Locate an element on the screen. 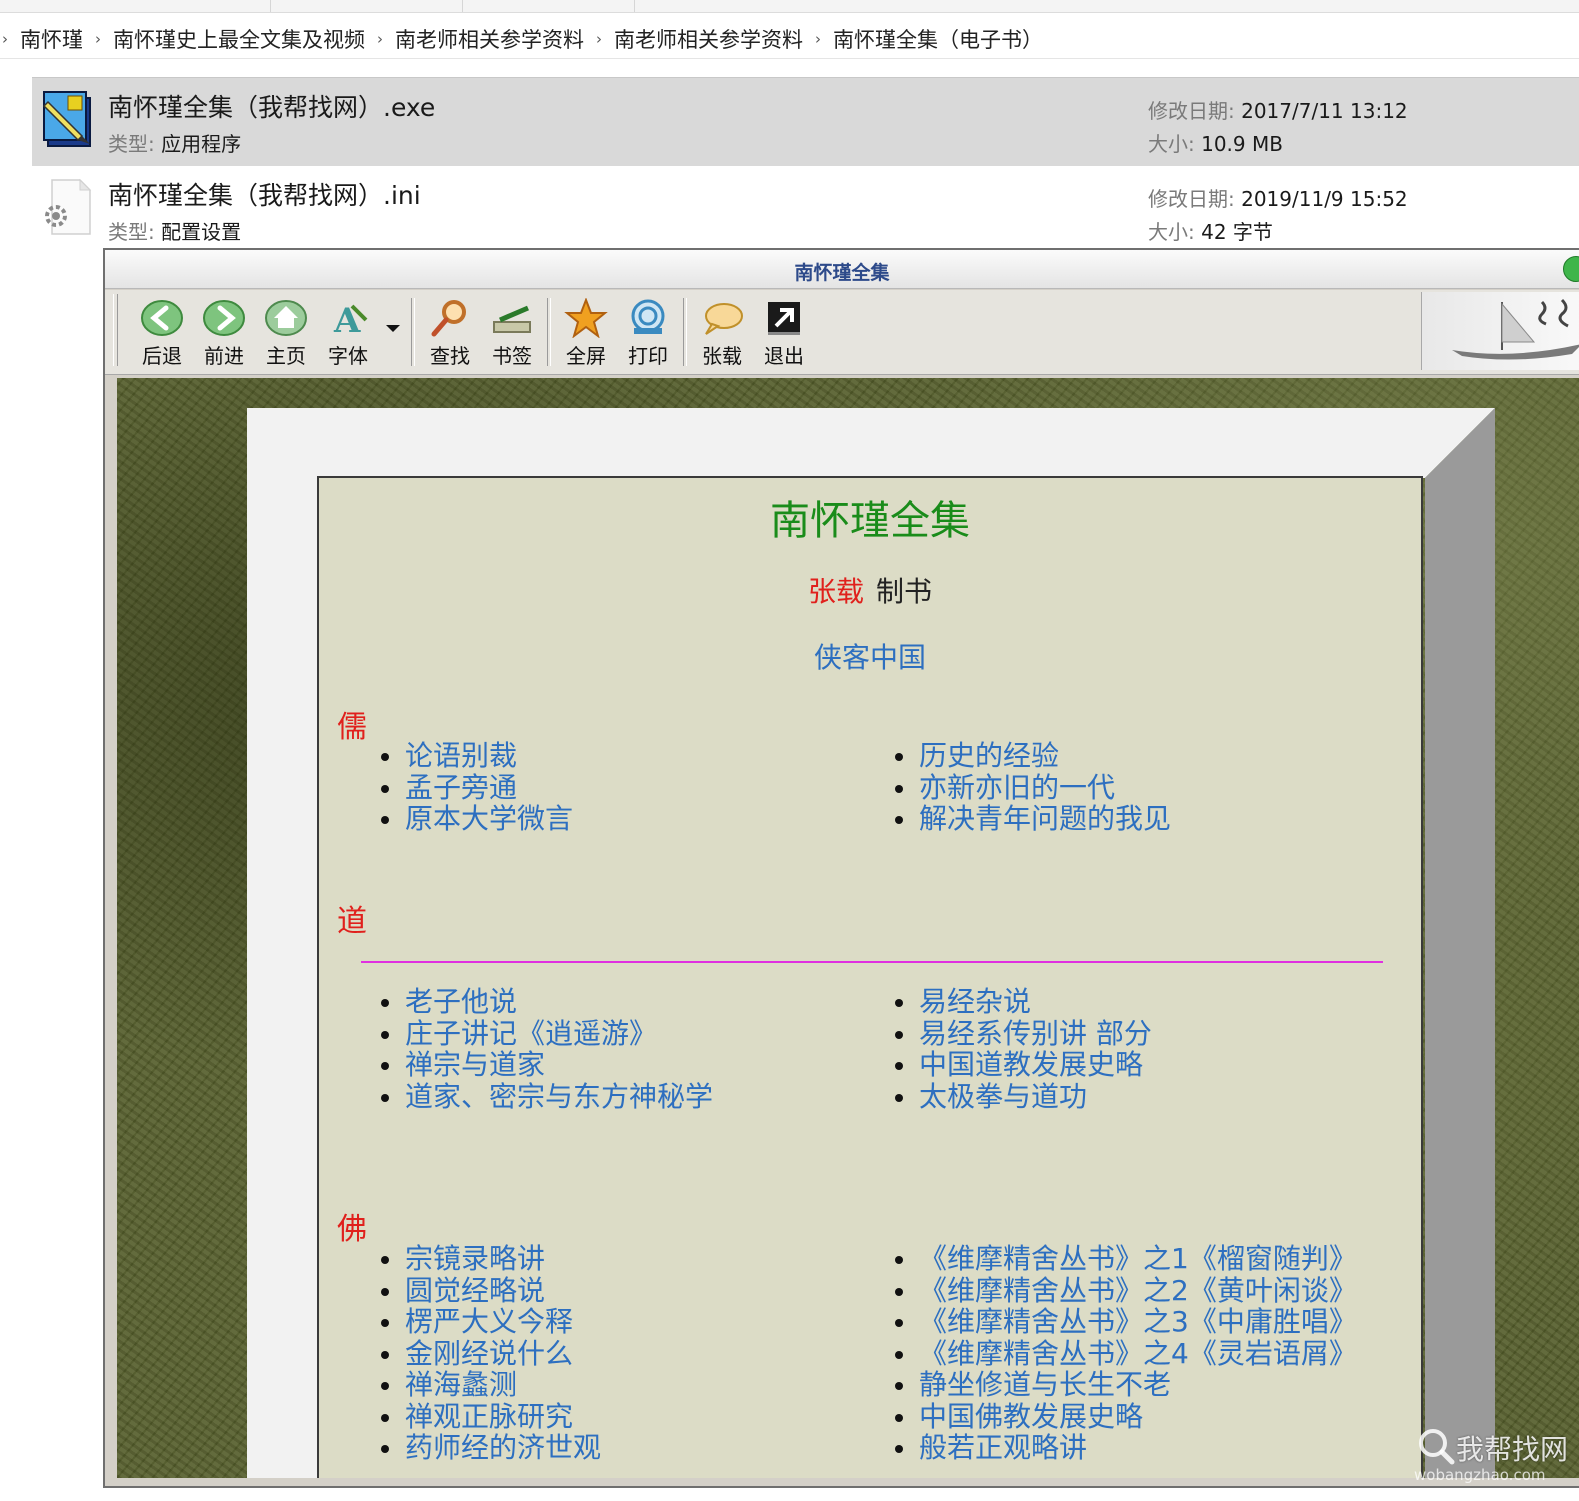 This screenshot has height=1501, width=1579. forward-arrow-icon is located at coordinates (224, 318).